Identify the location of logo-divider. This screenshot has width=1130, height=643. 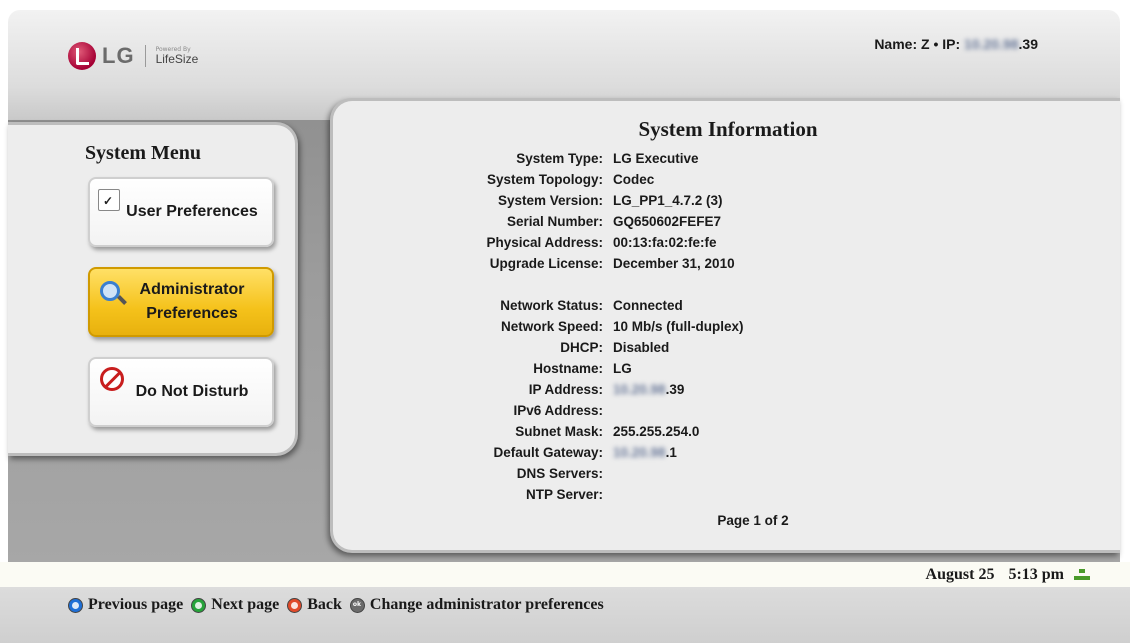
(145, 56).